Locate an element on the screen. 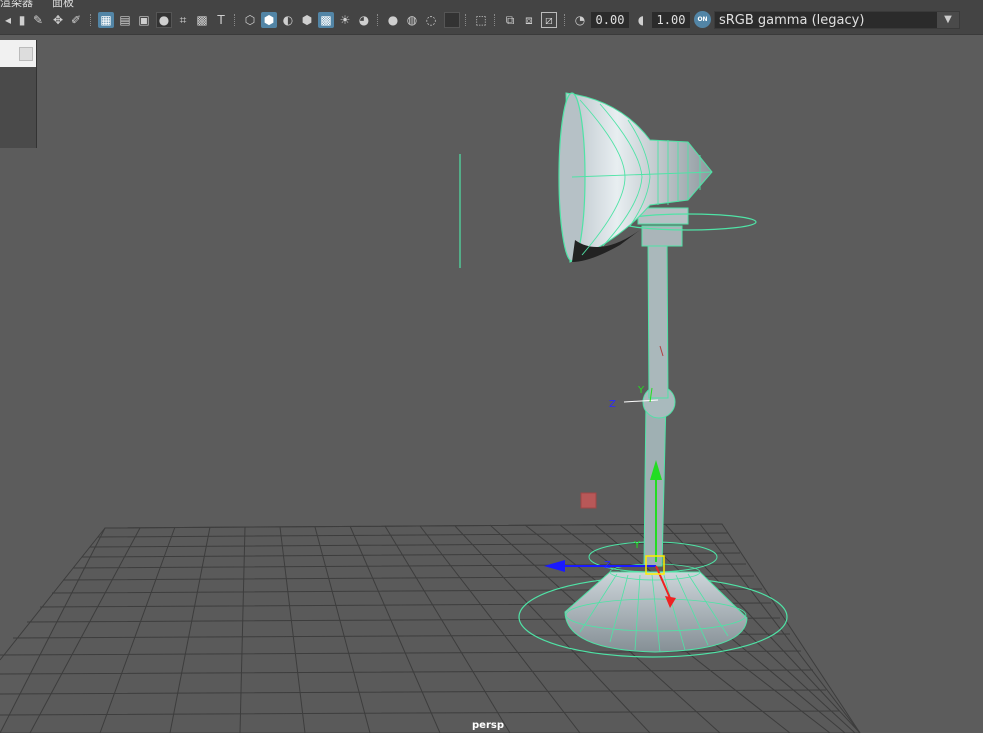  exposure-field: 0.00 is located at coordinates (610, 20).